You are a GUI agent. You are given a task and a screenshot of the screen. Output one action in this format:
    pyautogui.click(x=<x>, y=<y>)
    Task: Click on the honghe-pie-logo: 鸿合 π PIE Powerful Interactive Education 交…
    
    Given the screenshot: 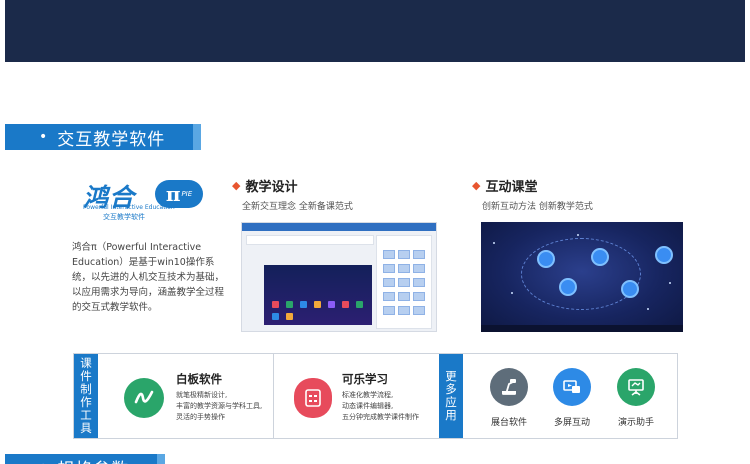 What is the action you would take?
    pyautogui.click(x=145, y=200)
    